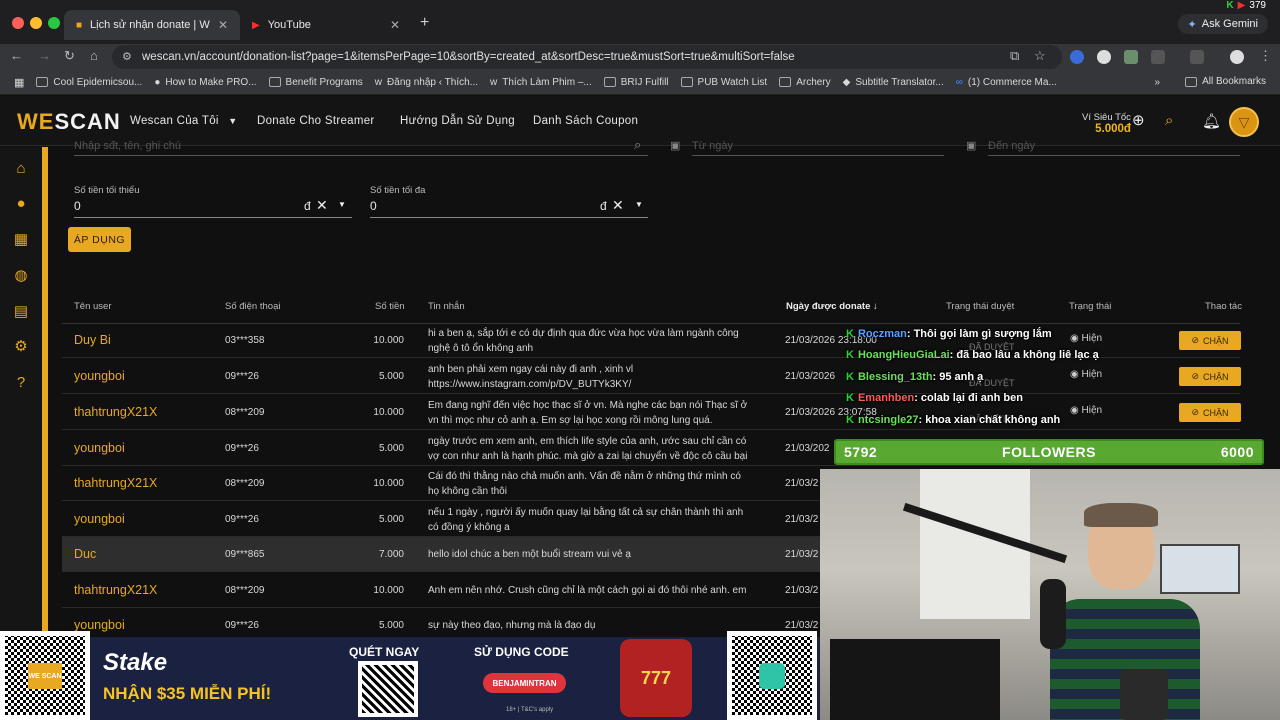 The height and width of the screenshot is (720, 1280). Describe the element at coordinates (802, 519) in the screenshot. I see `donation-date: 21/03/2` at that location.